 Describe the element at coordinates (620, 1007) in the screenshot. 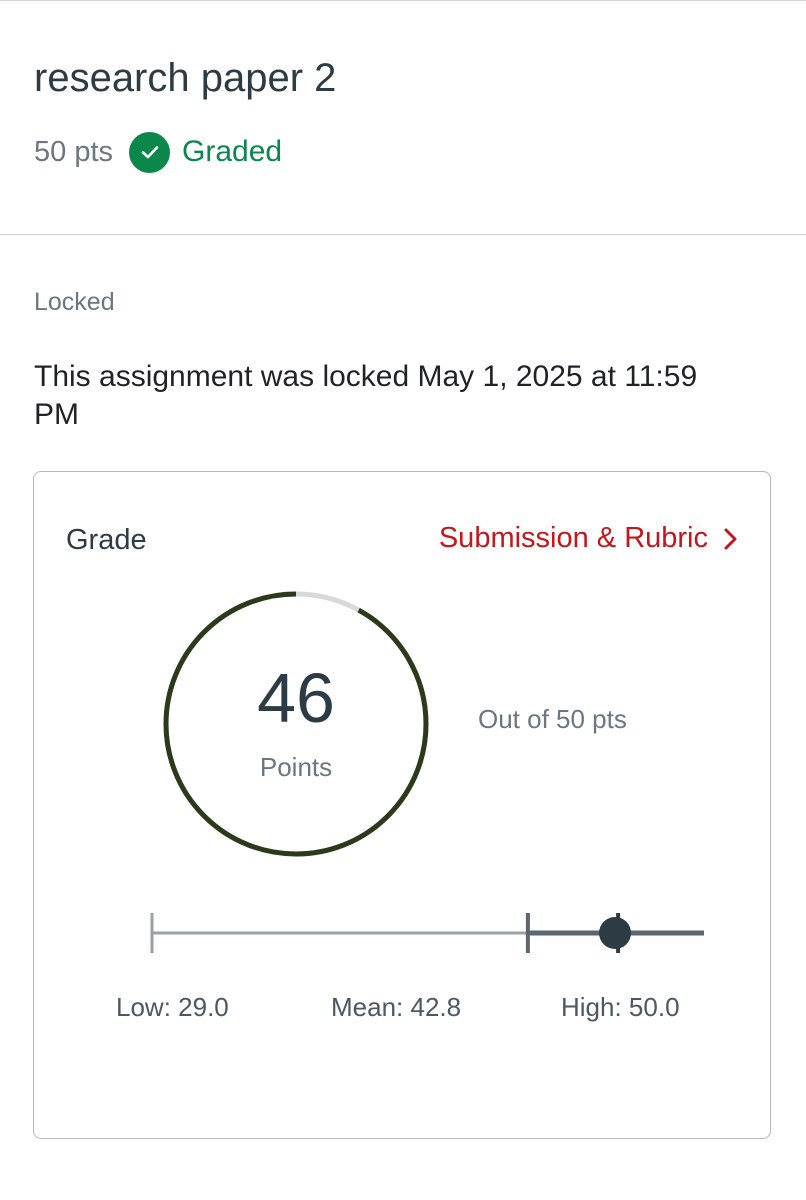

I see `high-stat: High: 50.0` at that location.